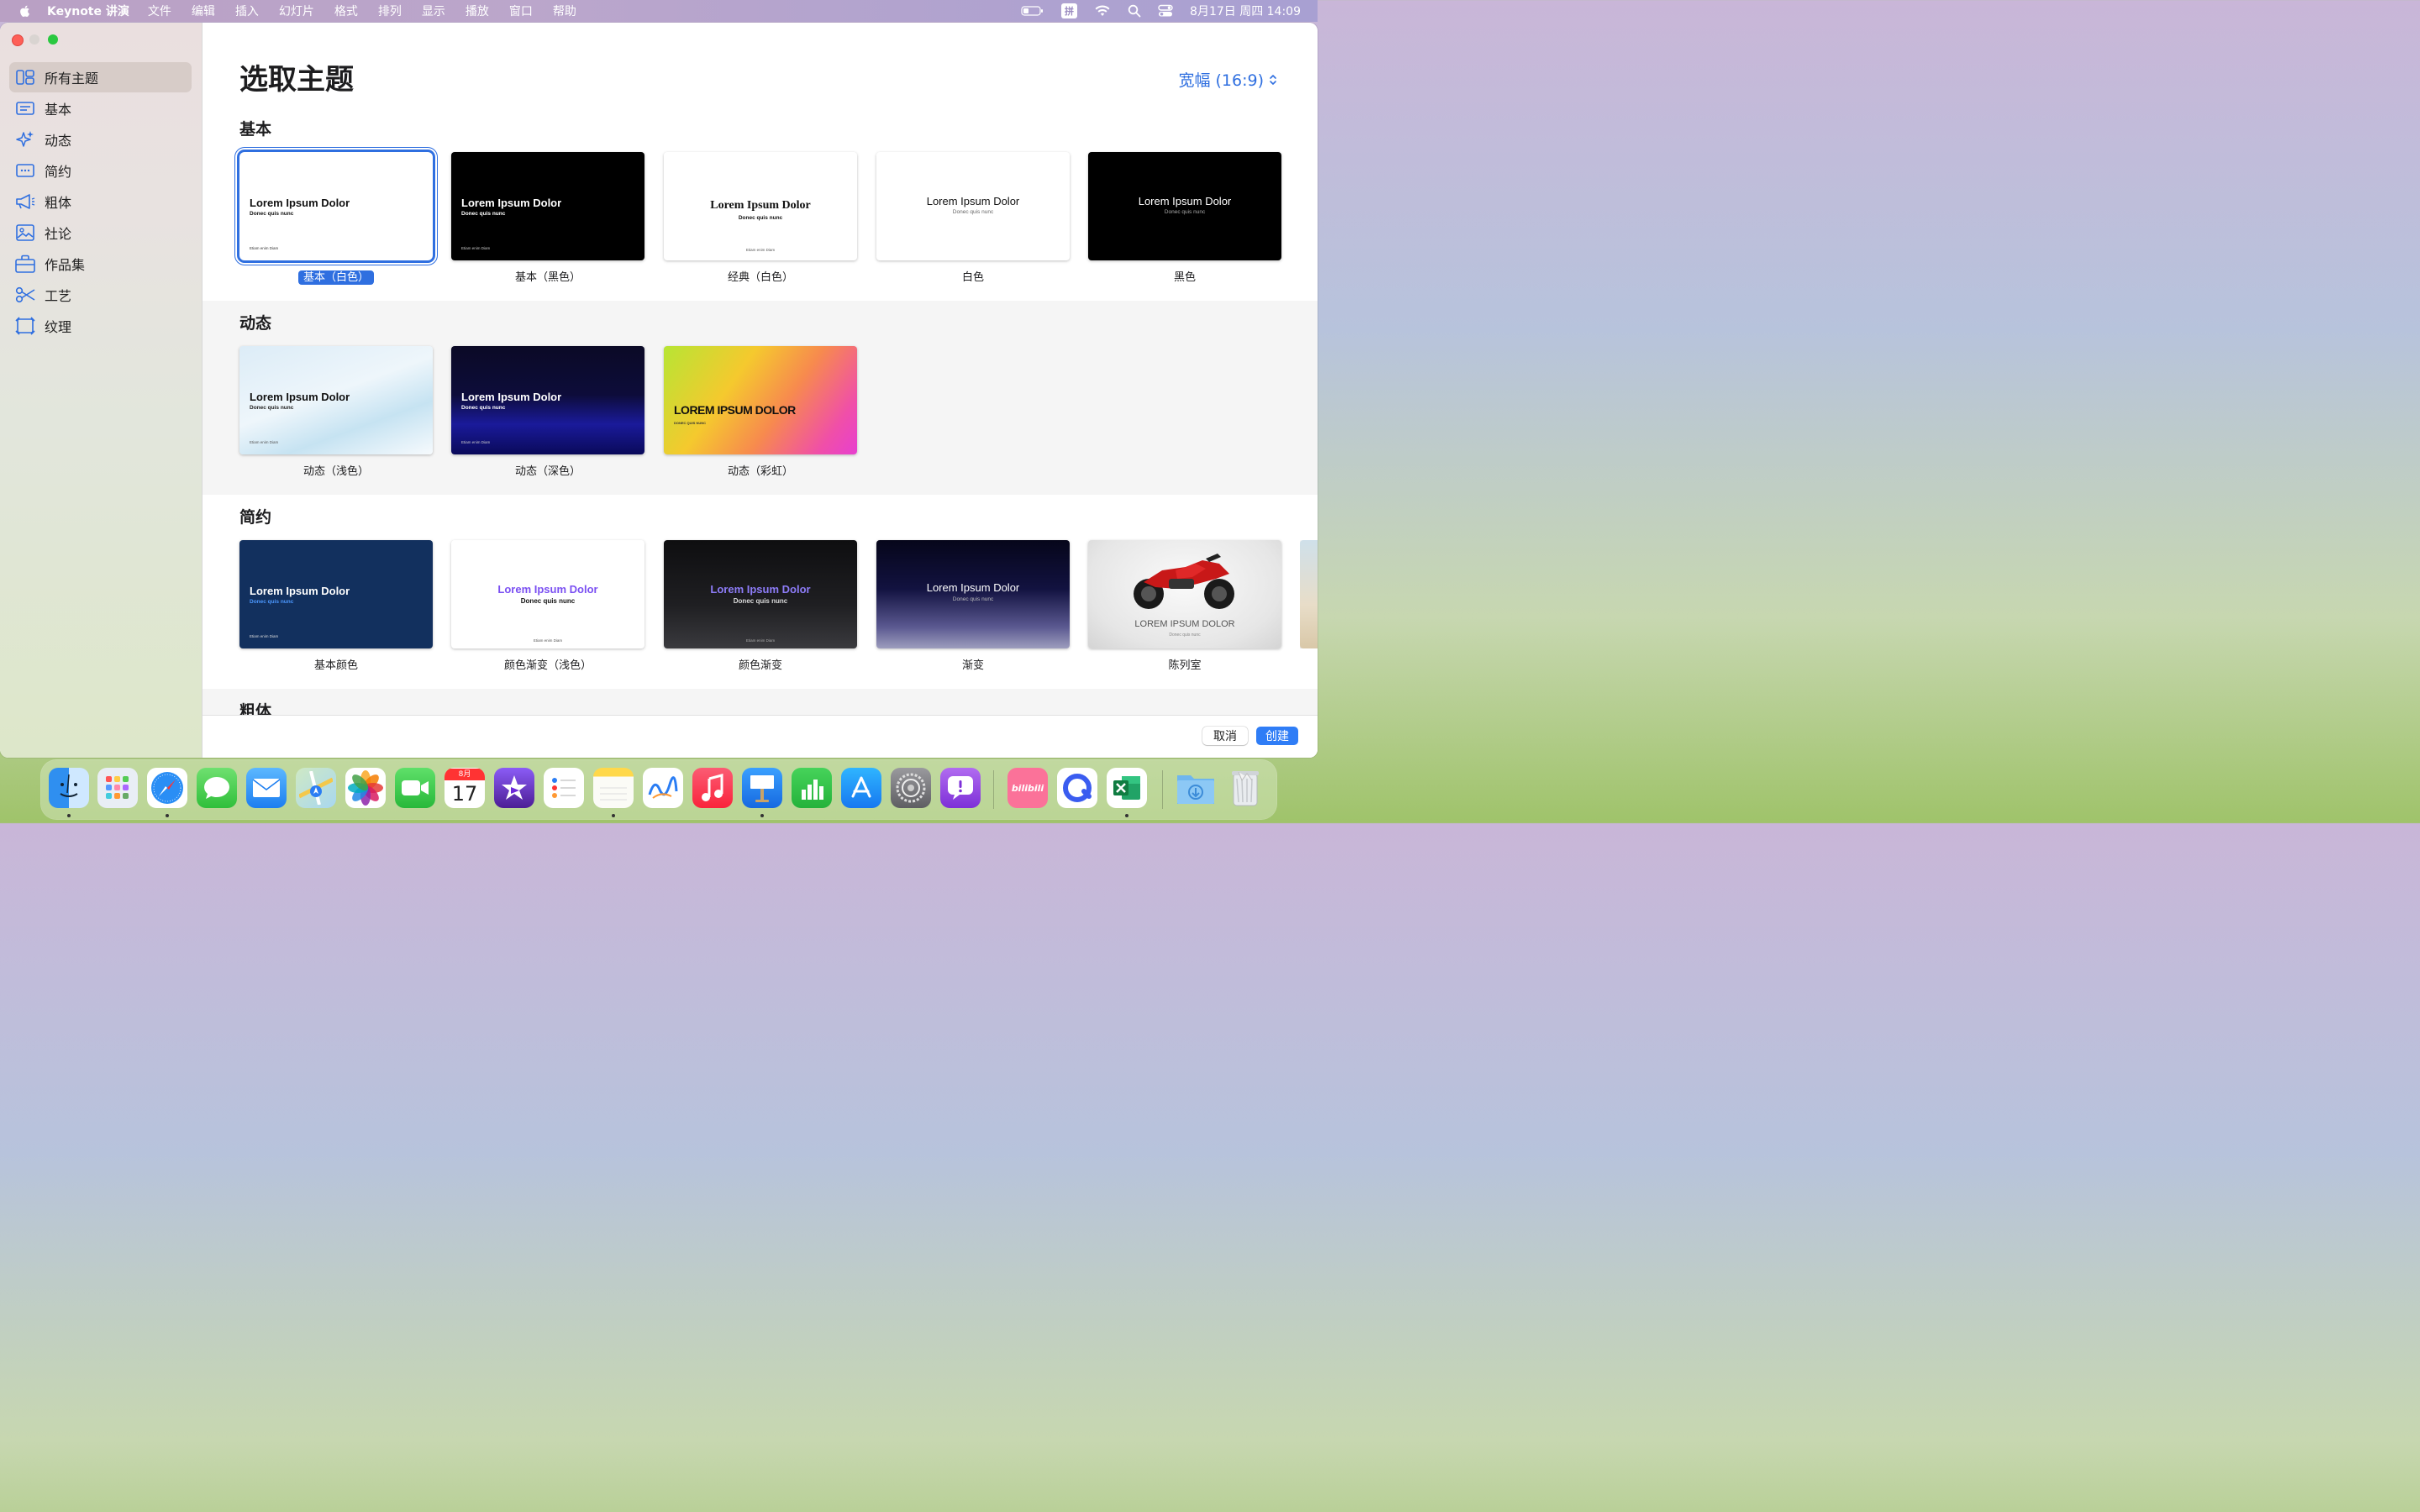 The height and width of the screenshot is (1512, 2420). I want to click on browser-icon, so click(1077, 788).